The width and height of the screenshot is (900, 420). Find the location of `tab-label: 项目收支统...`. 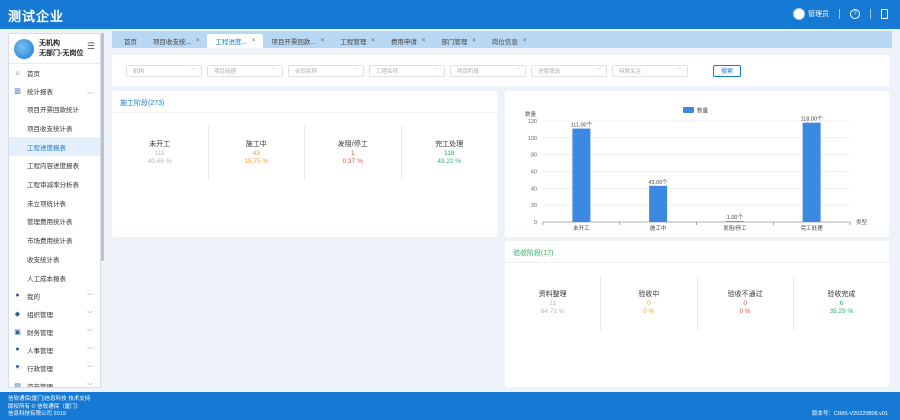

tab-label: 项目收支统... is located at coordinates (172, 42).